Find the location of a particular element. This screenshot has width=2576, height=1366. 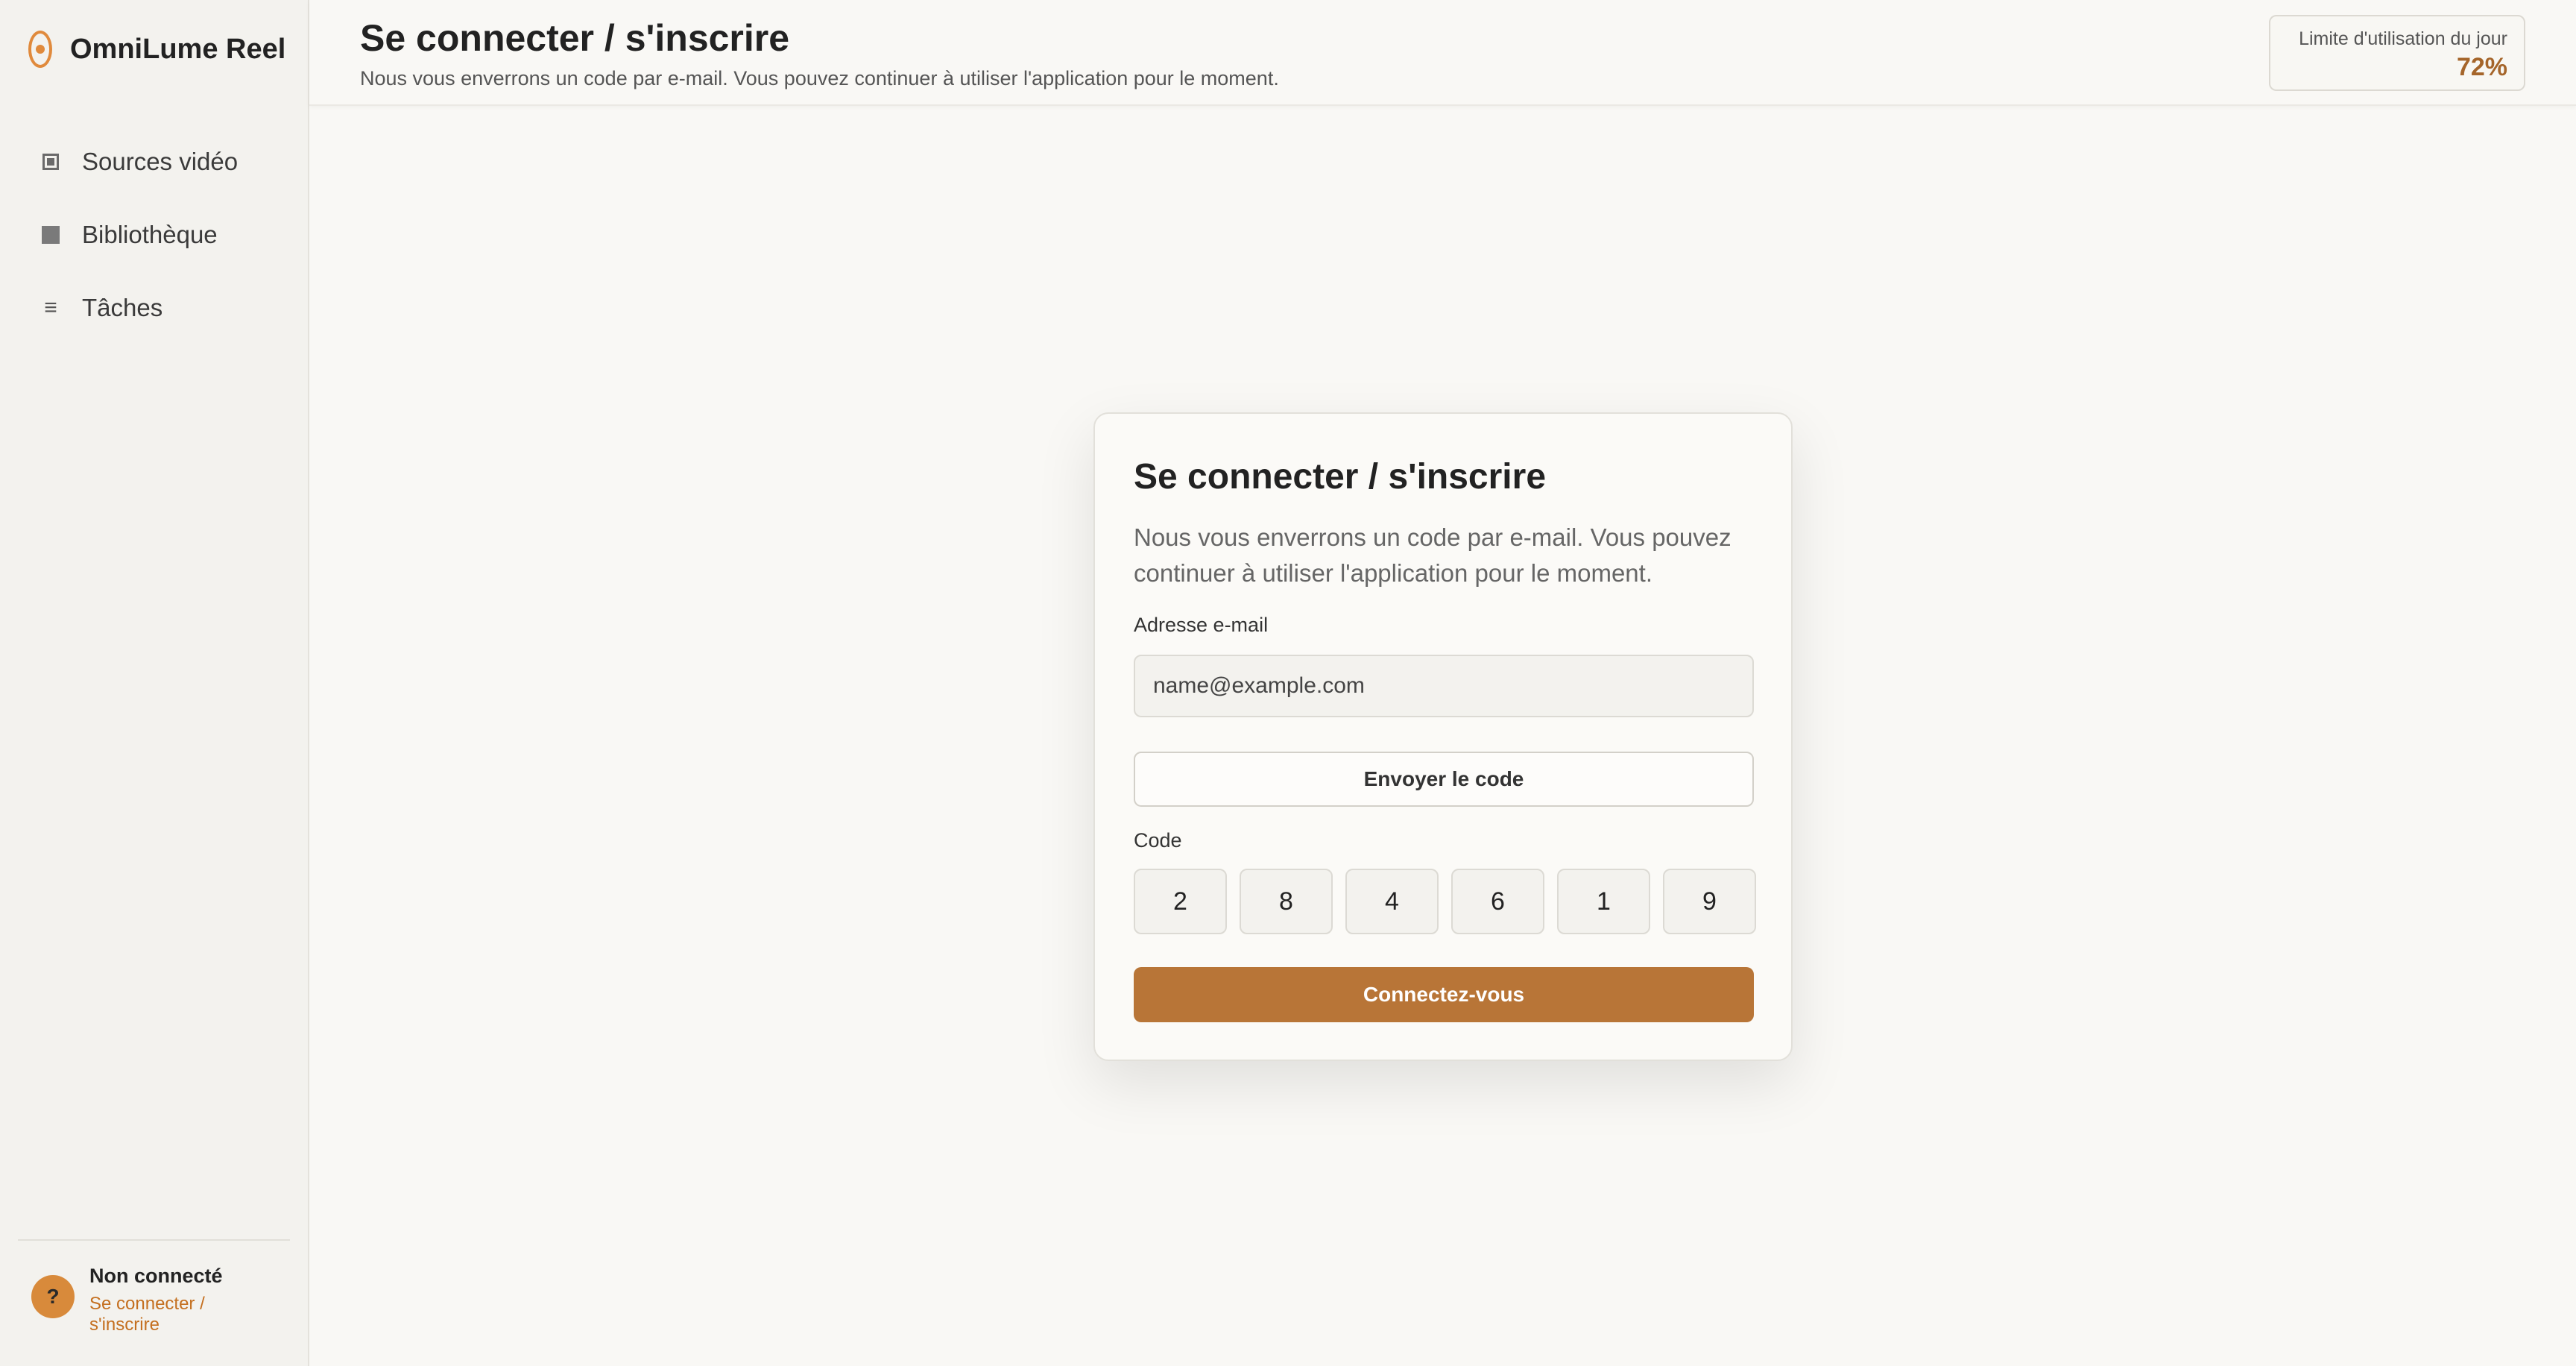

card-title: Se connecter / s'inscrire is located at coordinates (1340, 477).